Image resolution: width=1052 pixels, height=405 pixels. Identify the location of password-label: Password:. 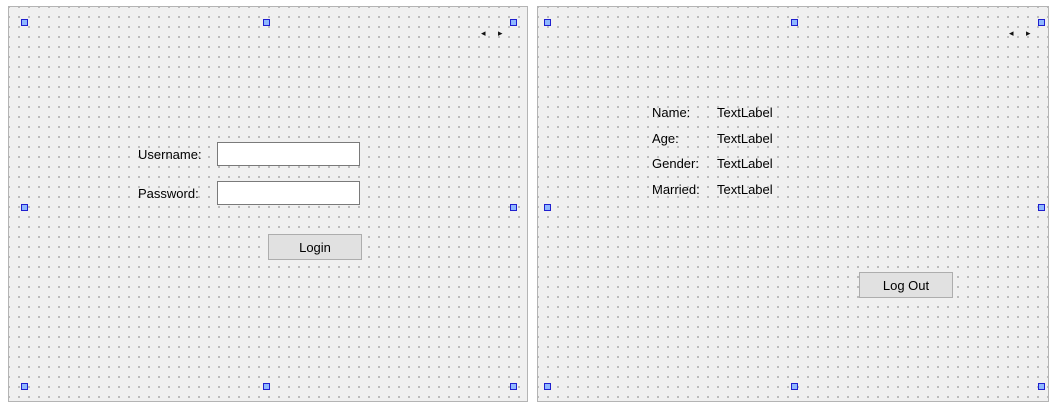
(168, 193).